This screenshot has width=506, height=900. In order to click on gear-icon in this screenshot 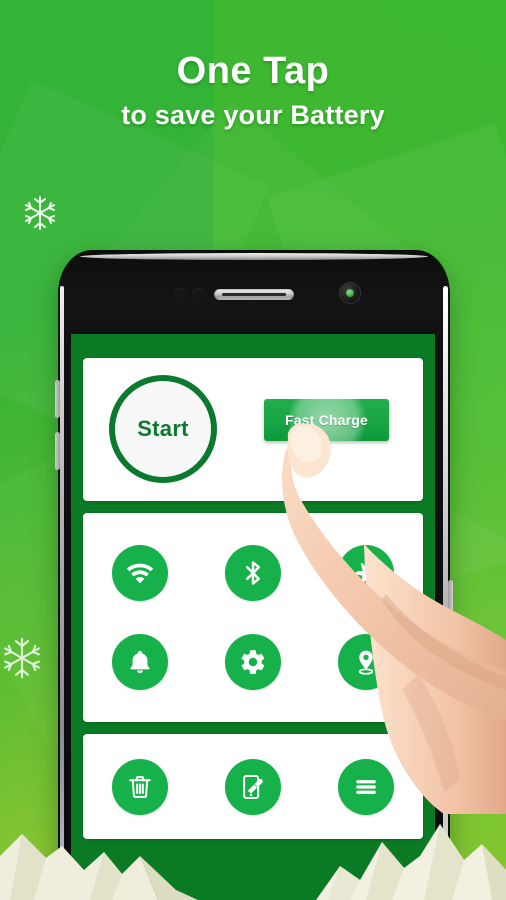, I will do `click(253, 662)`.